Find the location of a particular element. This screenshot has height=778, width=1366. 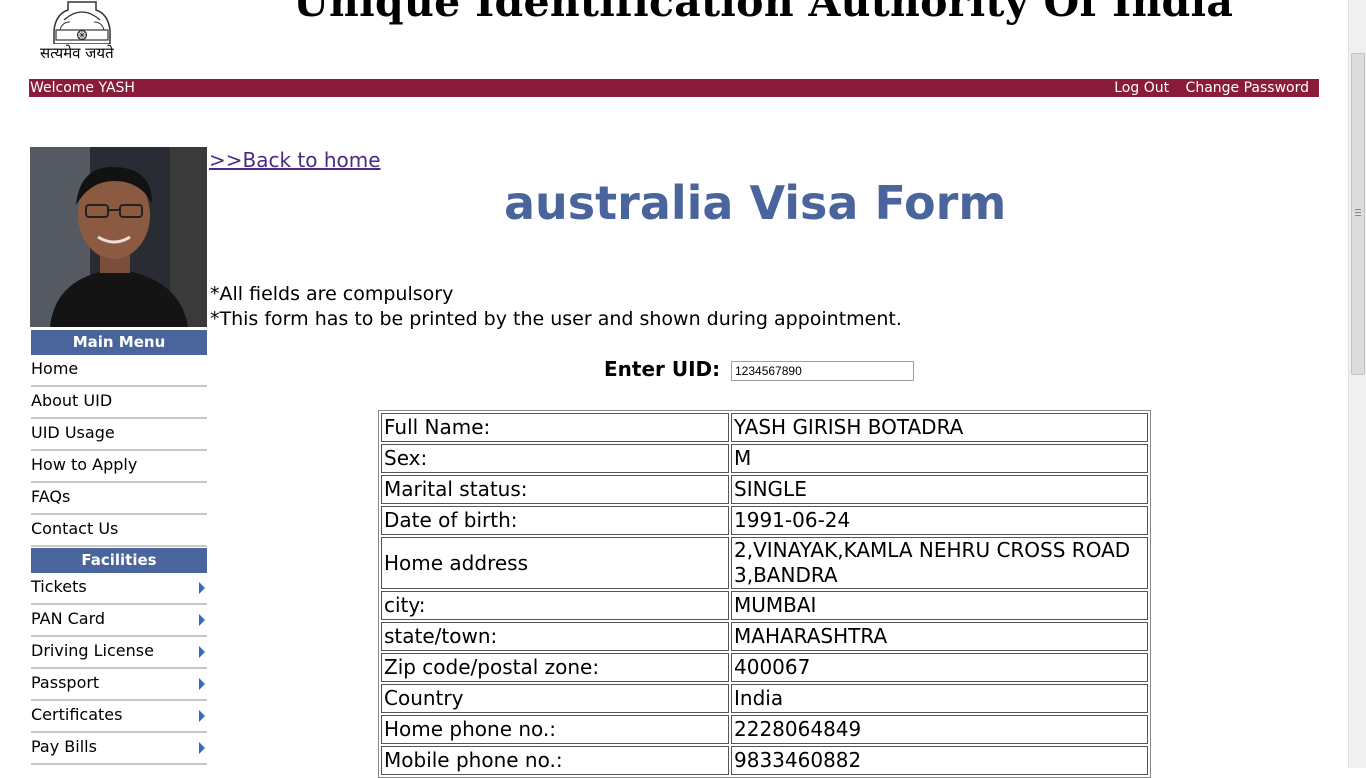

table-row: Marital status: SINGLE is located at coordinates (764, 489).